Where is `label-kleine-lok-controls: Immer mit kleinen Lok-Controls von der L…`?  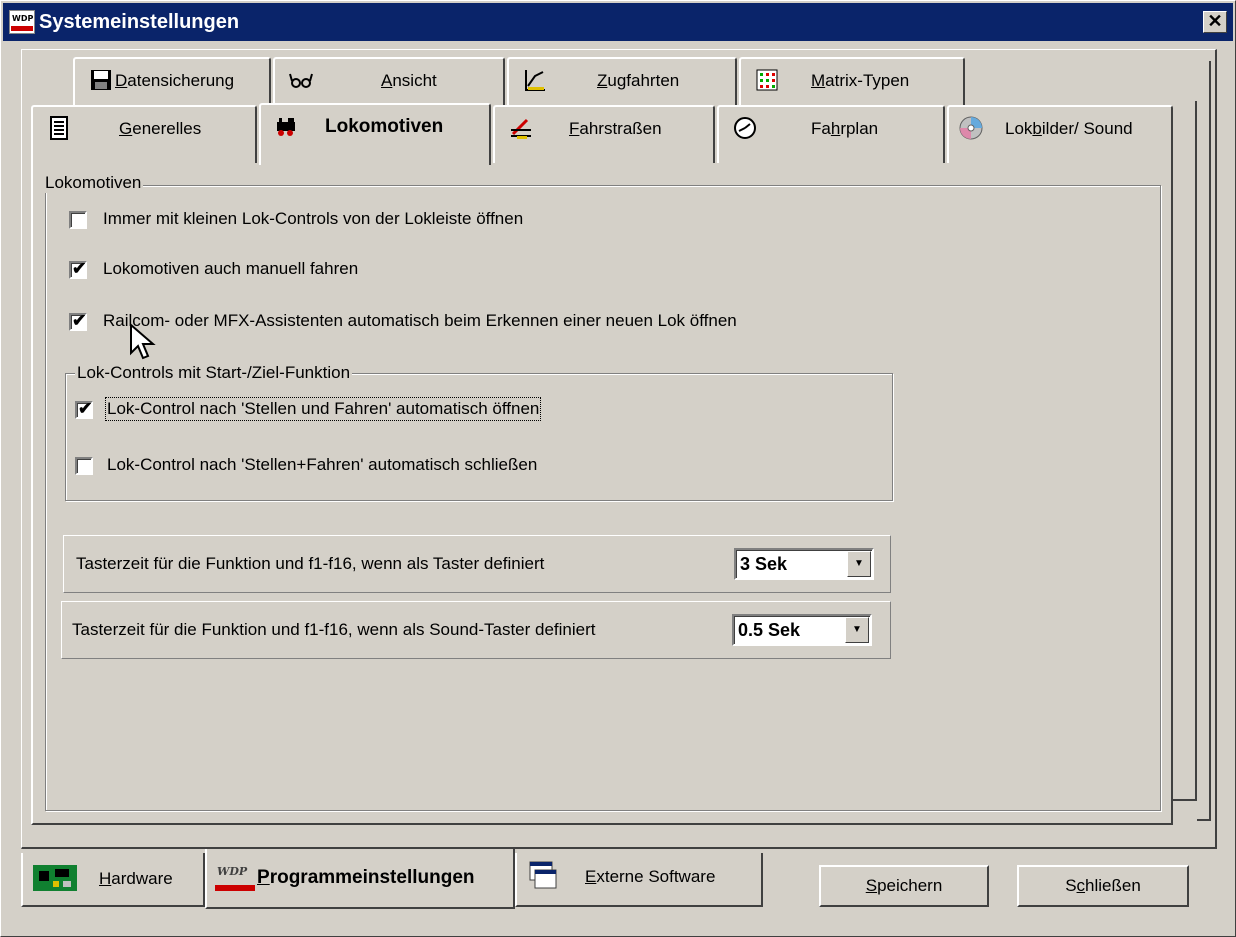 label-kleine-lok-controls: Immer mit kleinen Lok-Controls von der L… is located at coordinates (313, 218).